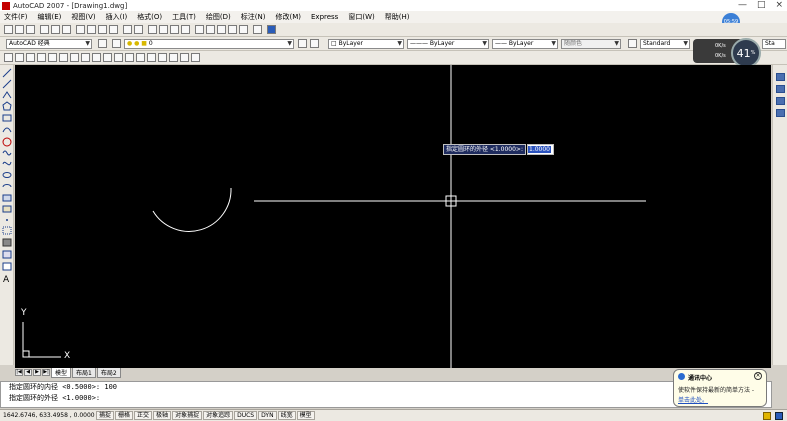 This screenshot has width=787, height=421. What do you see at coordinates (780, 89) in the screenshot?
I see `send-to-back-icon` at bounding box center [780, 89].